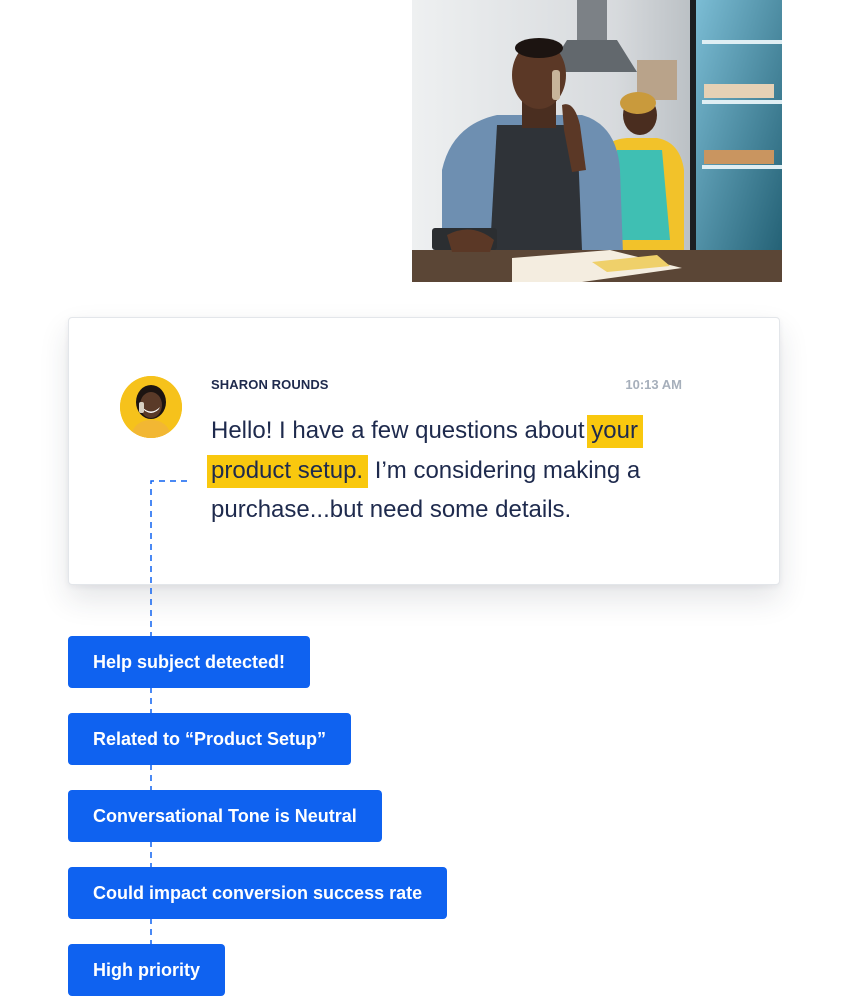  Describe the element at coordinates (258, 893) in the screenshot. I see `insight-conversion-impact: Could impact conversion success rate` at that location.